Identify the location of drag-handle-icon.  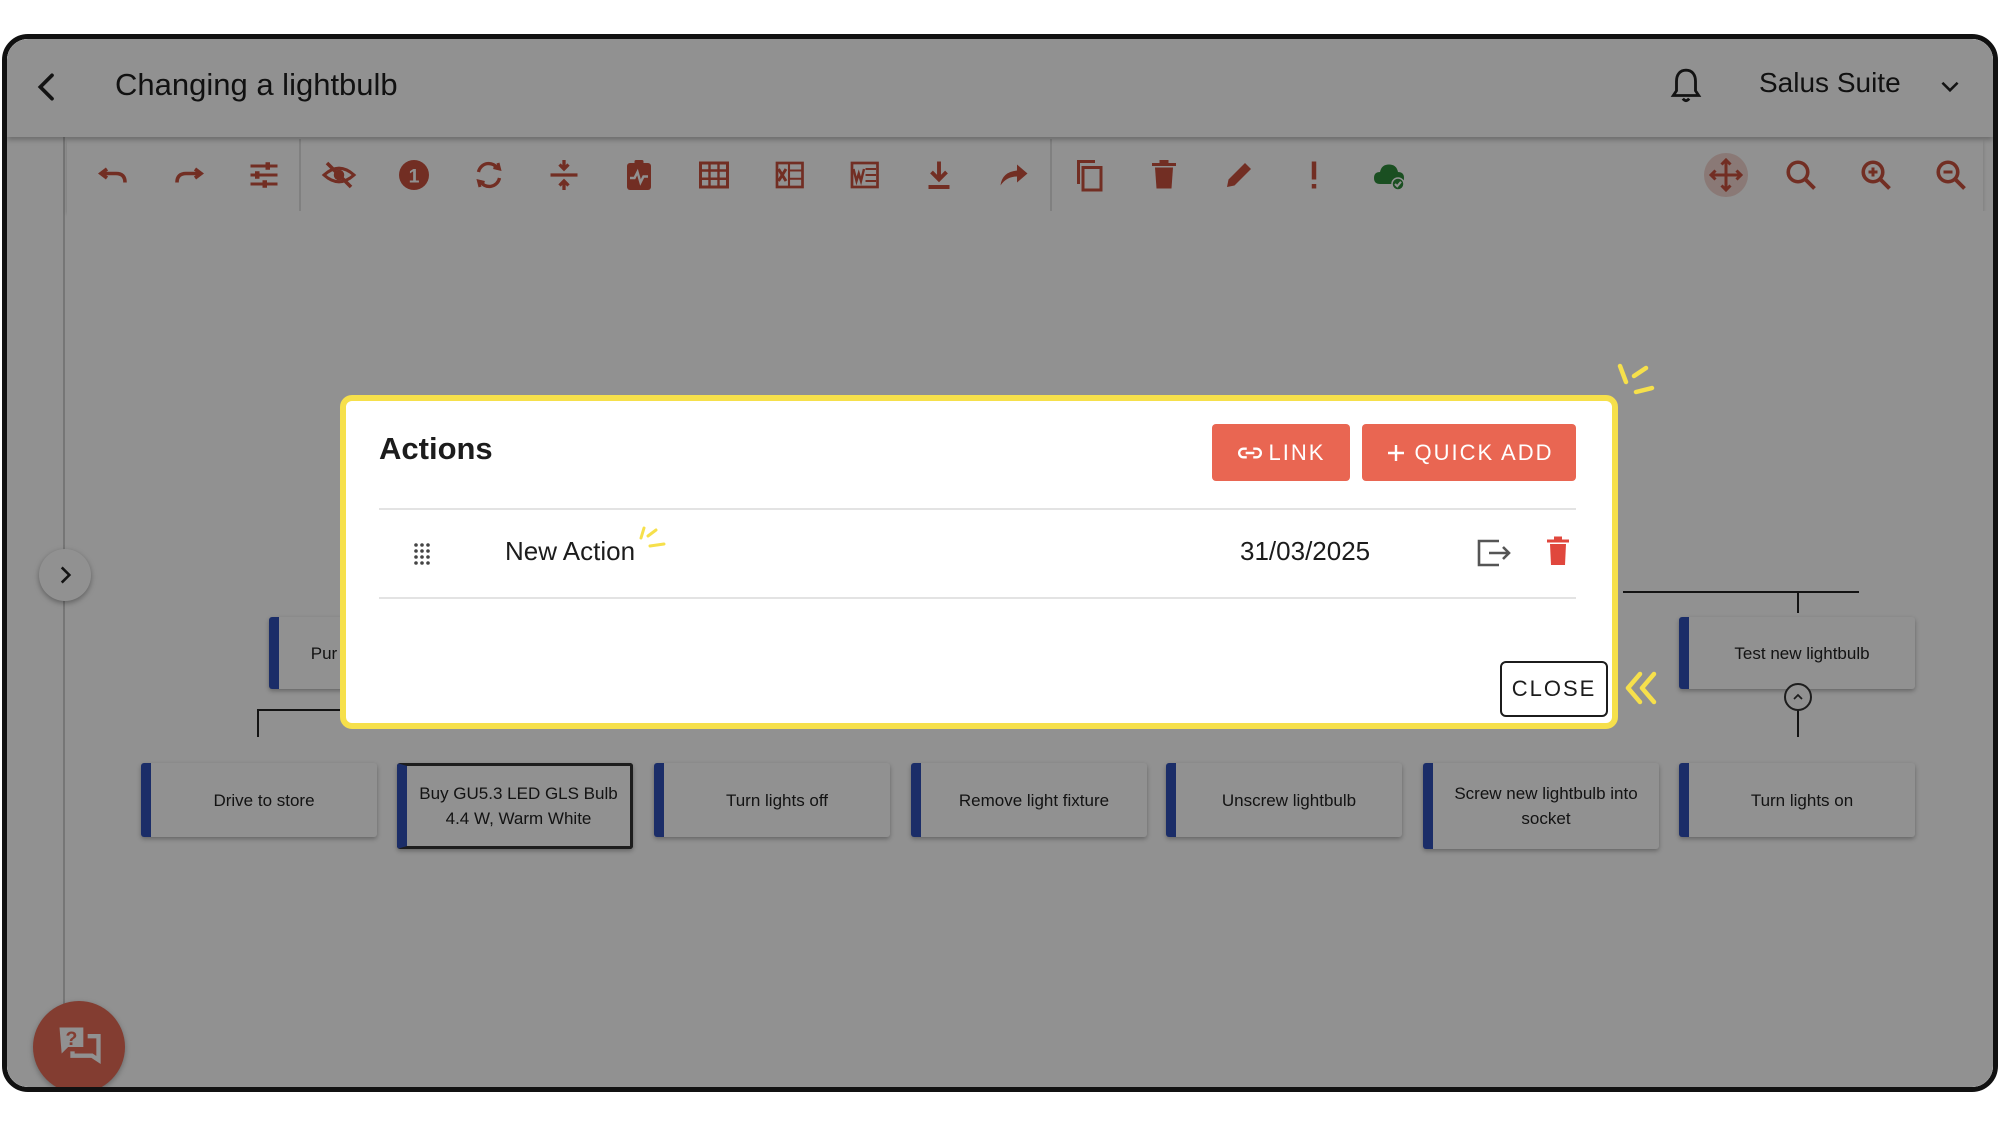
(422, 554).